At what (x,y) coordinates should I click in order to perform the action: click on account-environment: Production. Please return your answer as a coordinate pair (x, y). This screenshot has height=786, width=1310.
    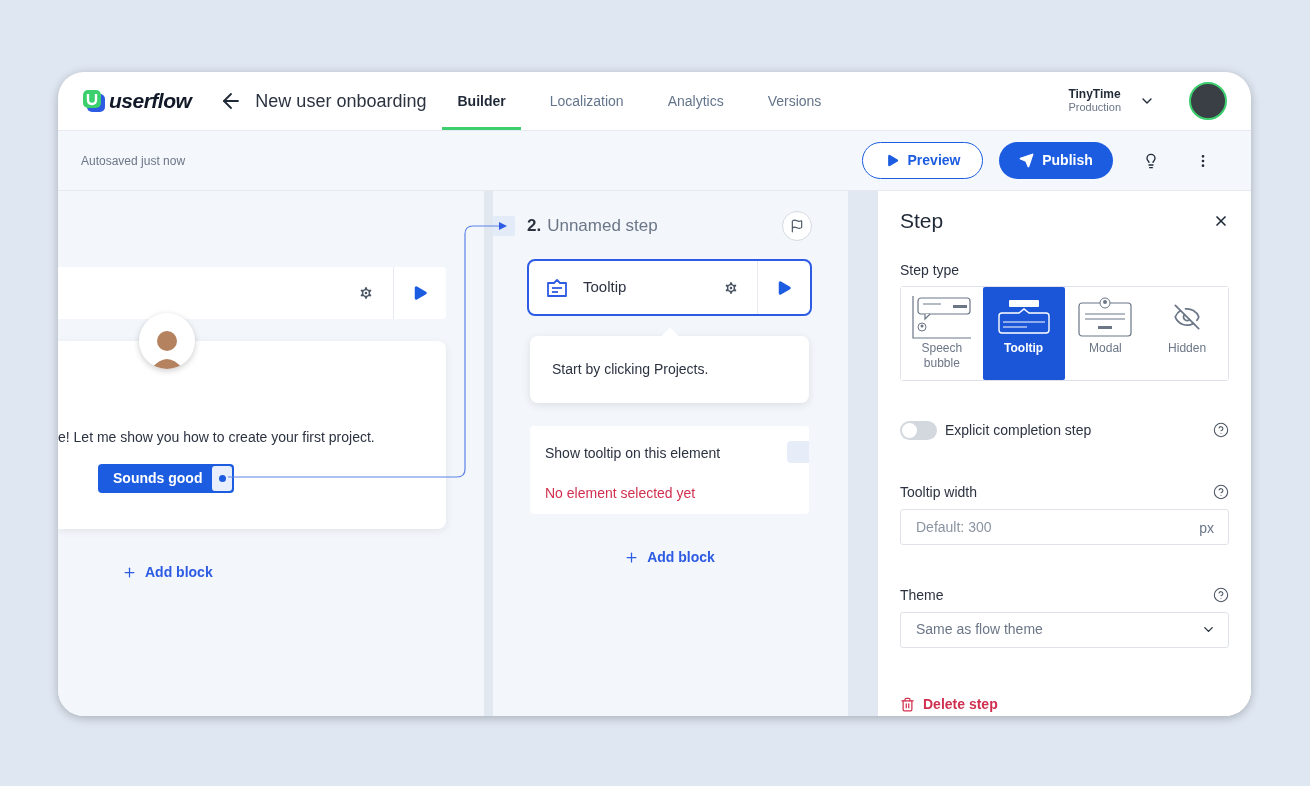
    Looking at the image, I should click on (1094, 107).